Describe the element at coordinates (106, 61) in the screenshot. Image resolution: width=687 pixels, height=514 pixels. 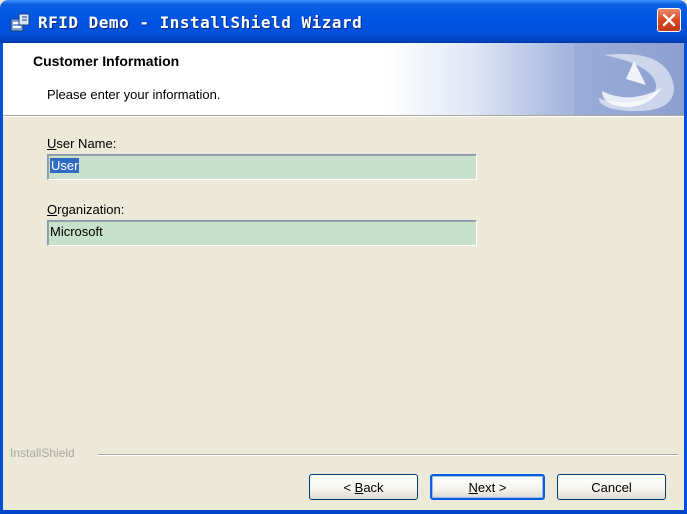
I see `page-title: Customer Information` at that location.